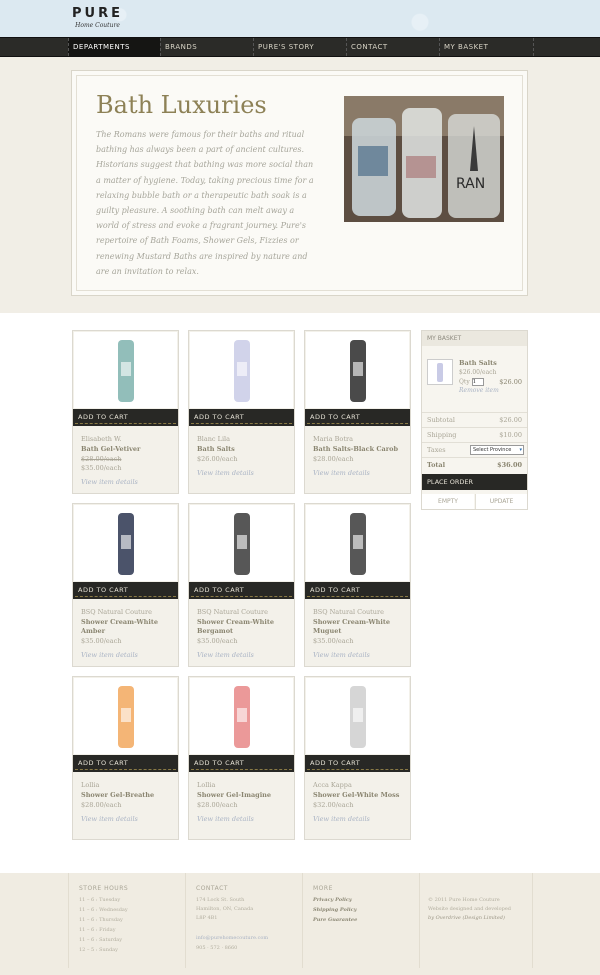 The image size is (600, 975). I want to click on basket-item-thumbnail, so click(440, 372).